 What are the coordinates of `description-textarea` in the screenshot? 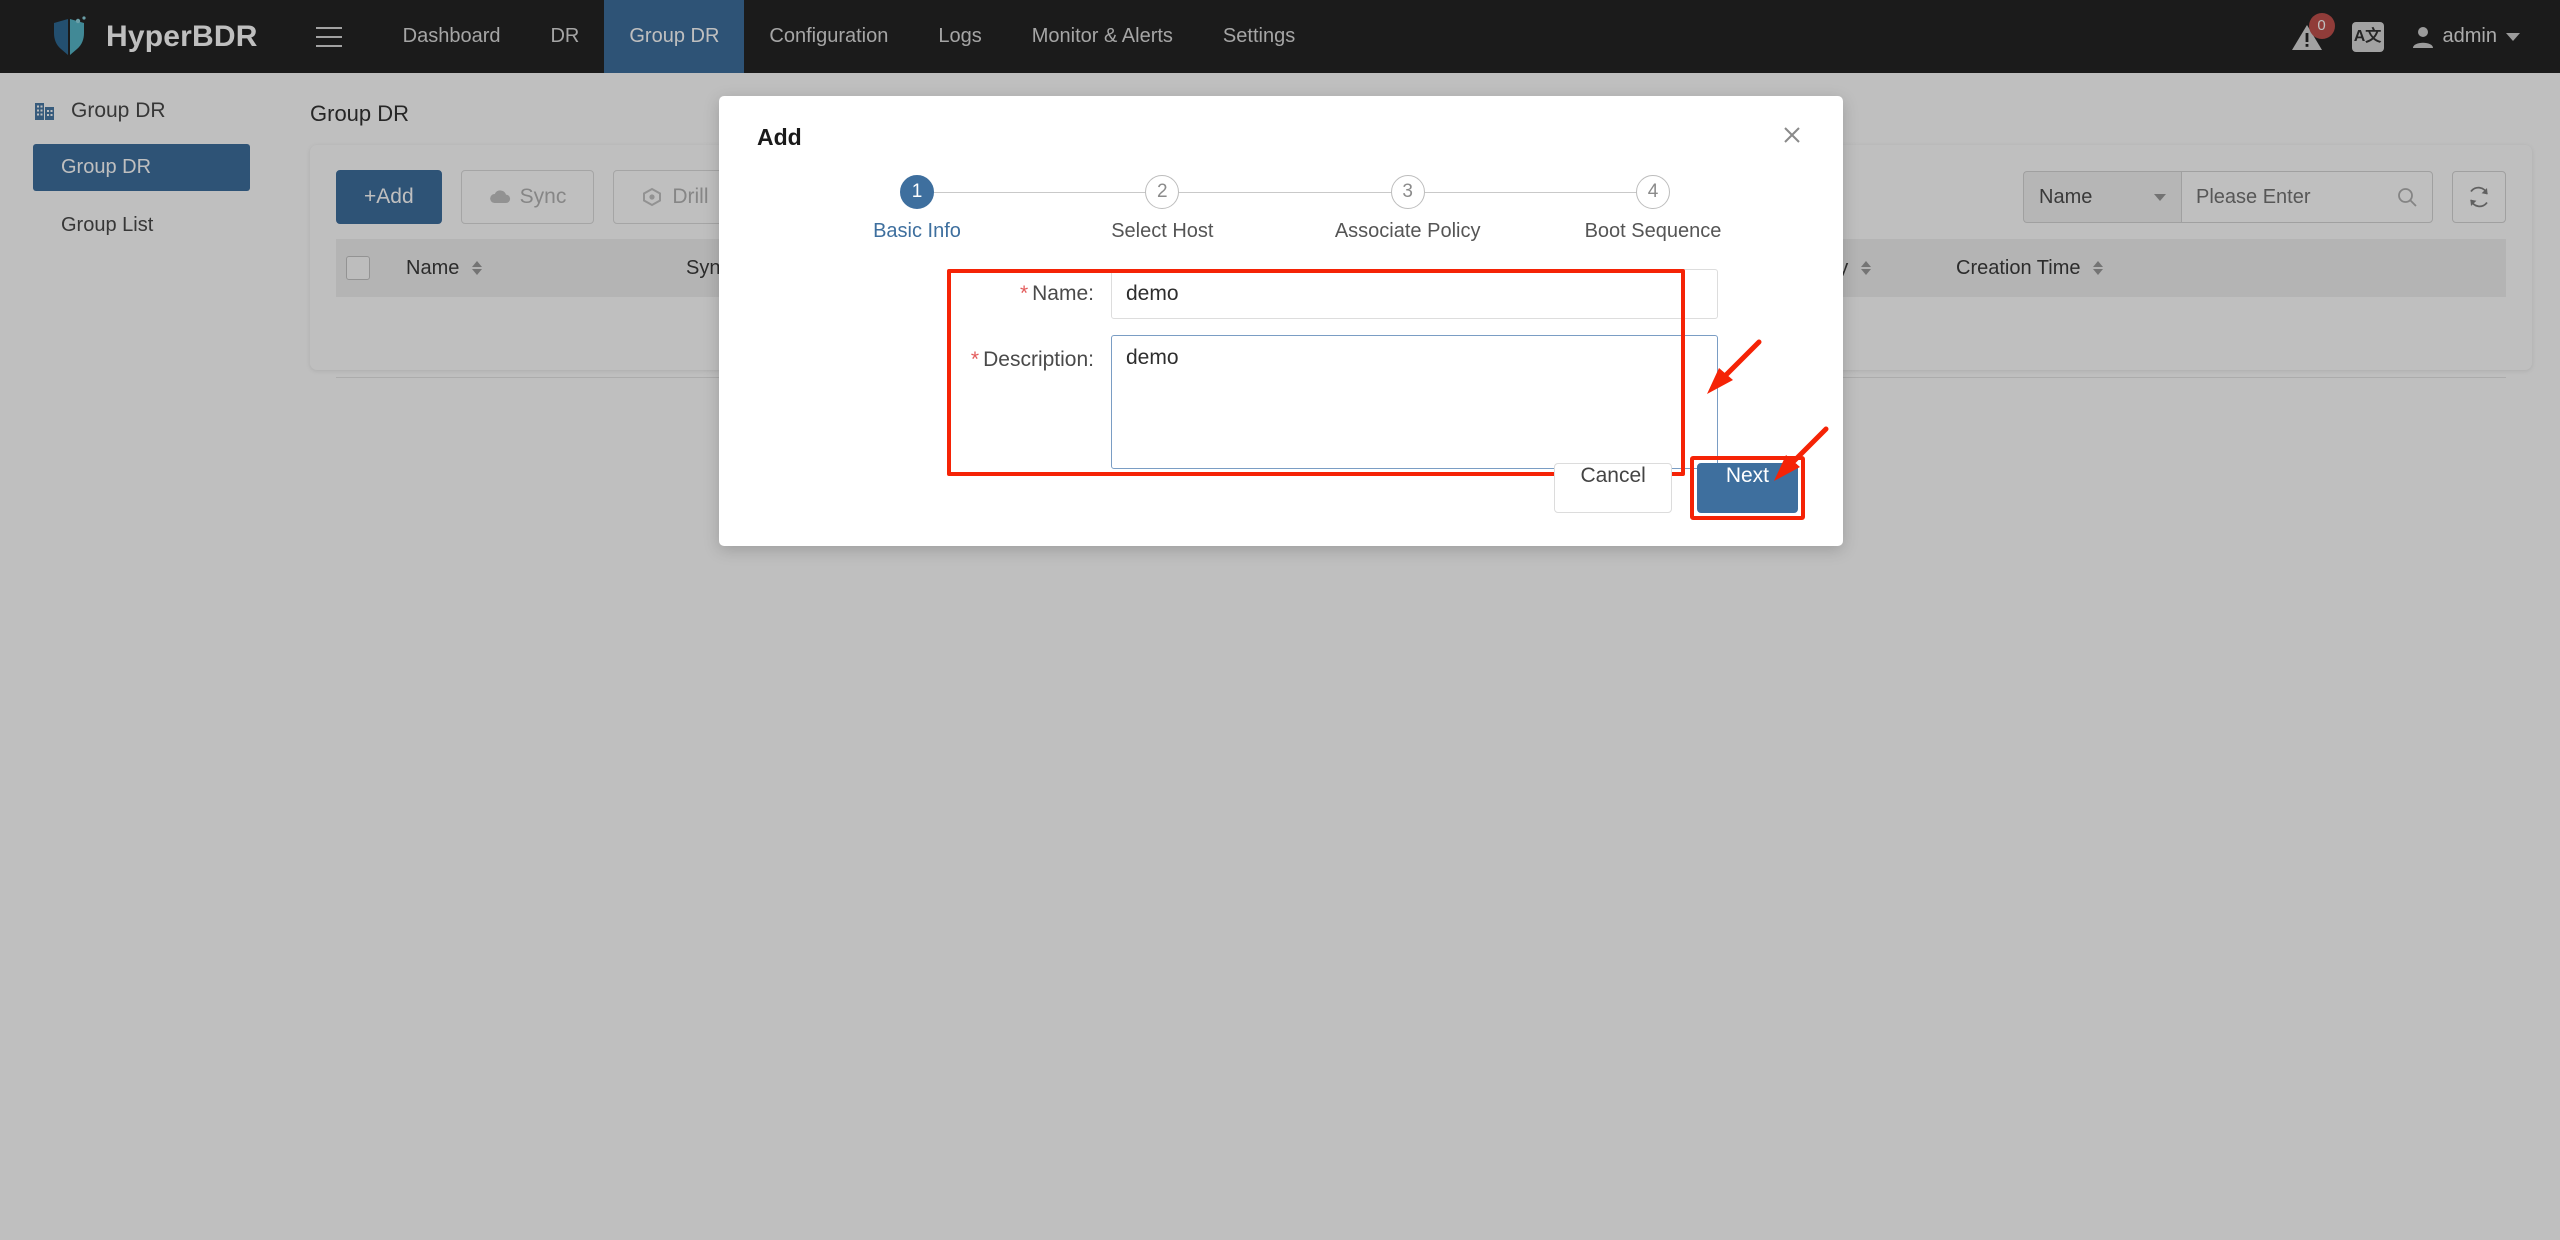 It's located at (1414, 402).